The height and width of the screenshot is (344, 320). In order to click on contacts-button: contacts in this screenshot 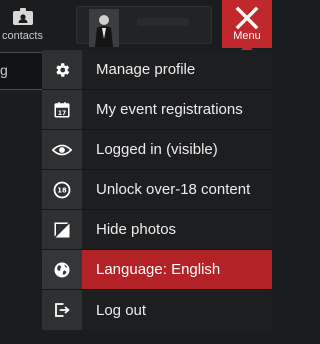, I will do `click(26, 25)`.